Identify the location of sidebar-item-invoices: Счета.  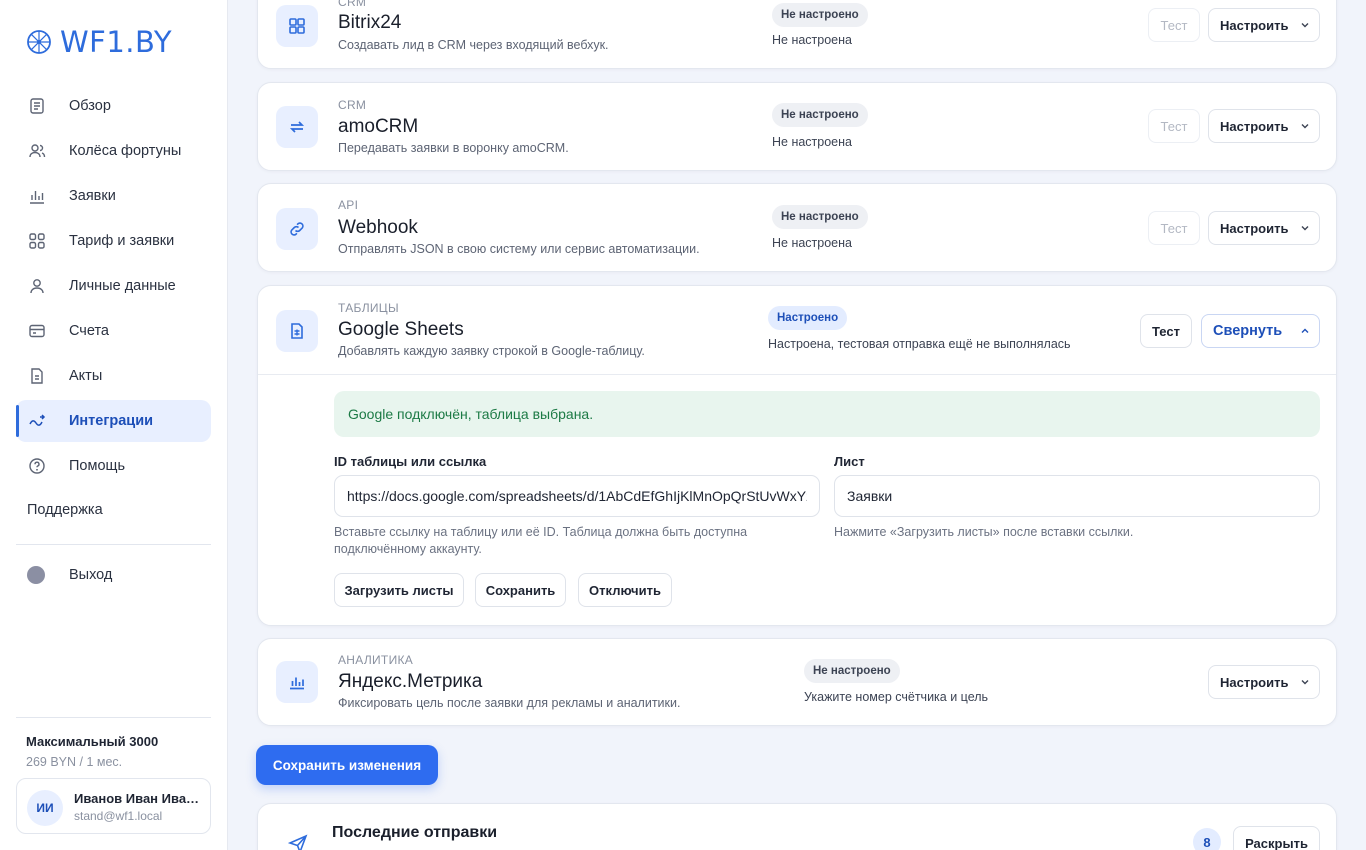
(113, 331).